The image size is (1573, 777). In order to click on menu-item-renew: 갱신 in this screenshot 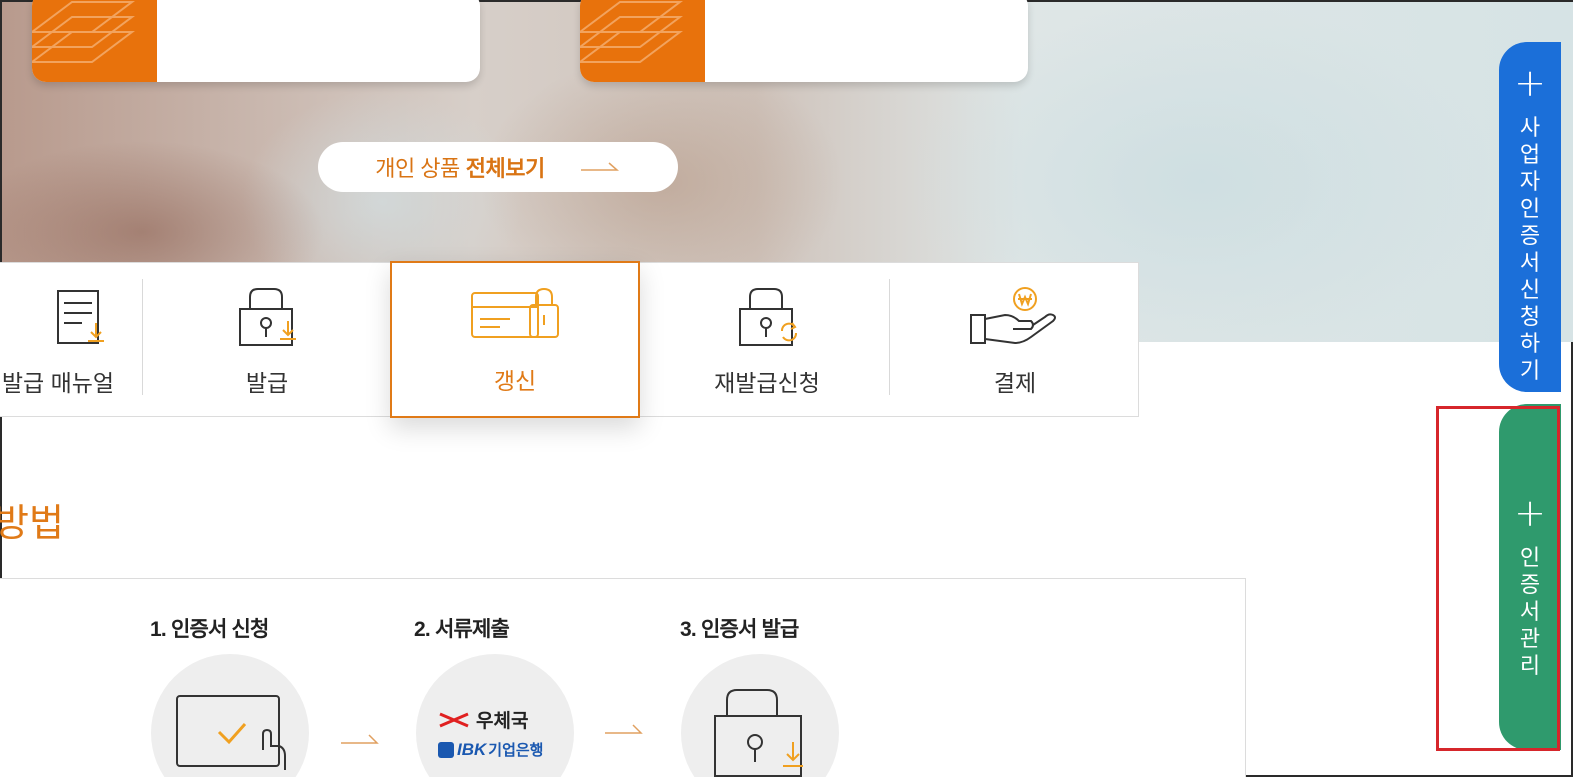, I will do `click(515, 339)`.